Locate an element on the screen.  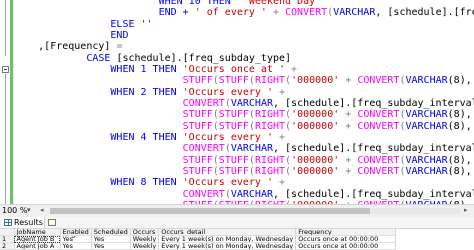
results-tabs: Results Messages is located at coordinates (237, 227).